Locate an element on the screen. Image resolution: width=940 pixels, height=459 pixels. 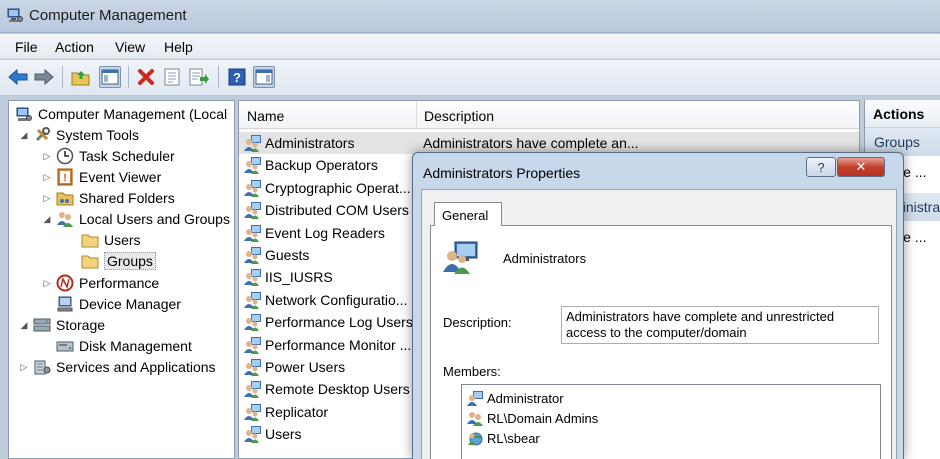
tree-computer-management: Computer Management (Local is located at coordinates (121, 114).